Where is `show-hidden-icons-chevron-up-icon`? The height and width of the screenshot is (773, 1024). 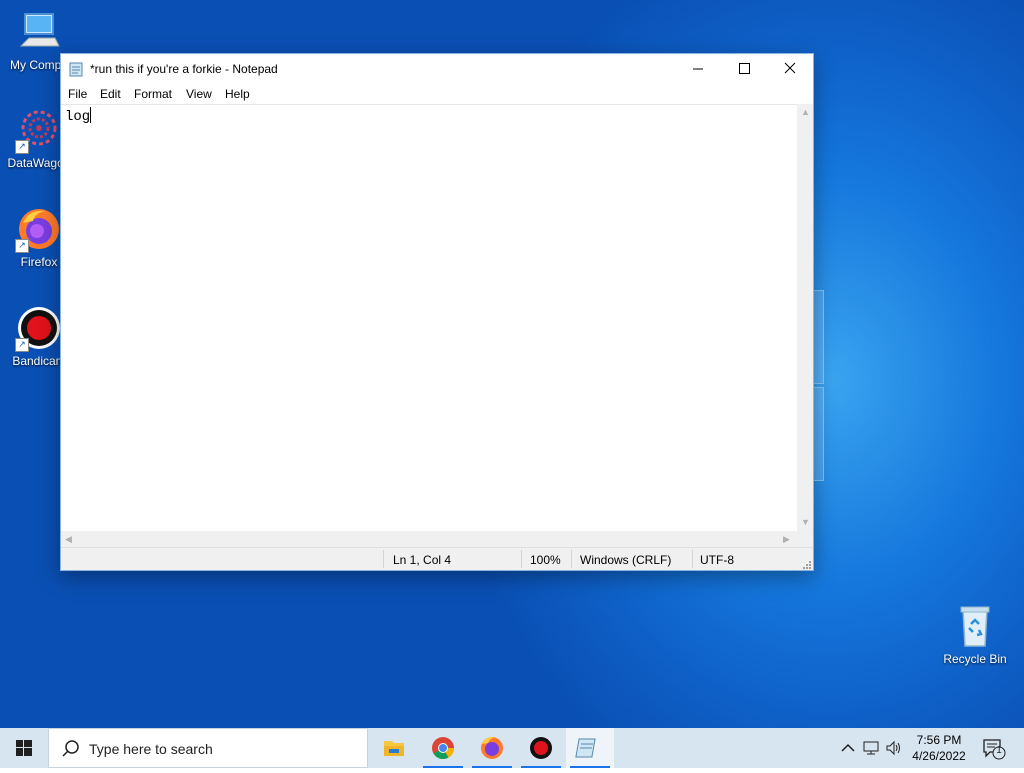
show-hidden-icons-chevron-up-icon is located at coordinates (848, 748).